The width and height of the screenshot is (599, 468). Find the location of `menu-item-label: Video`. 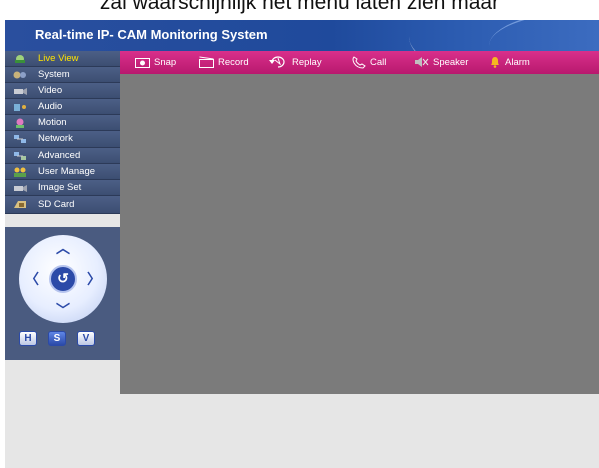

menu-item-label: Video is located at coordinates (50, 91).